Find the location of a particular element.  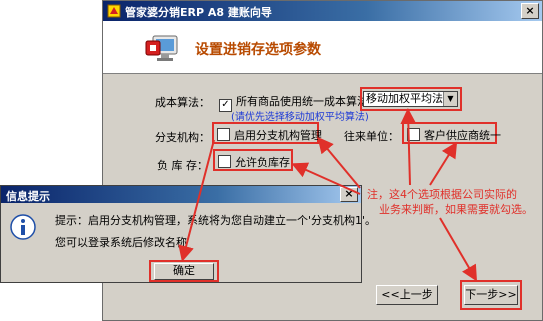

cost-algorithm-label: 成本算法： is located at coordinates (182, 102).